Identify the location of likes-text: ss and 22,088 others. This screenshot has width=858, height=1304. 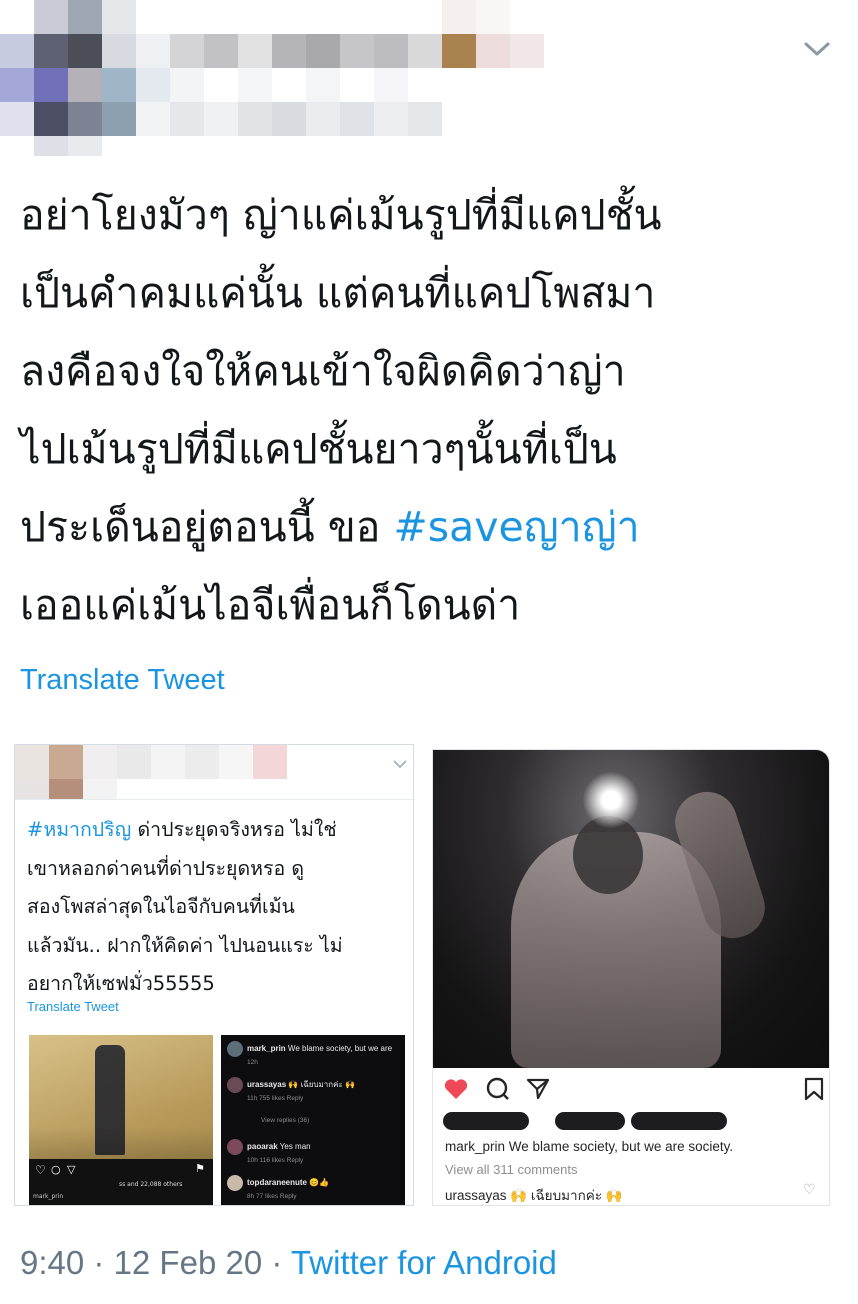
(151, 1184).